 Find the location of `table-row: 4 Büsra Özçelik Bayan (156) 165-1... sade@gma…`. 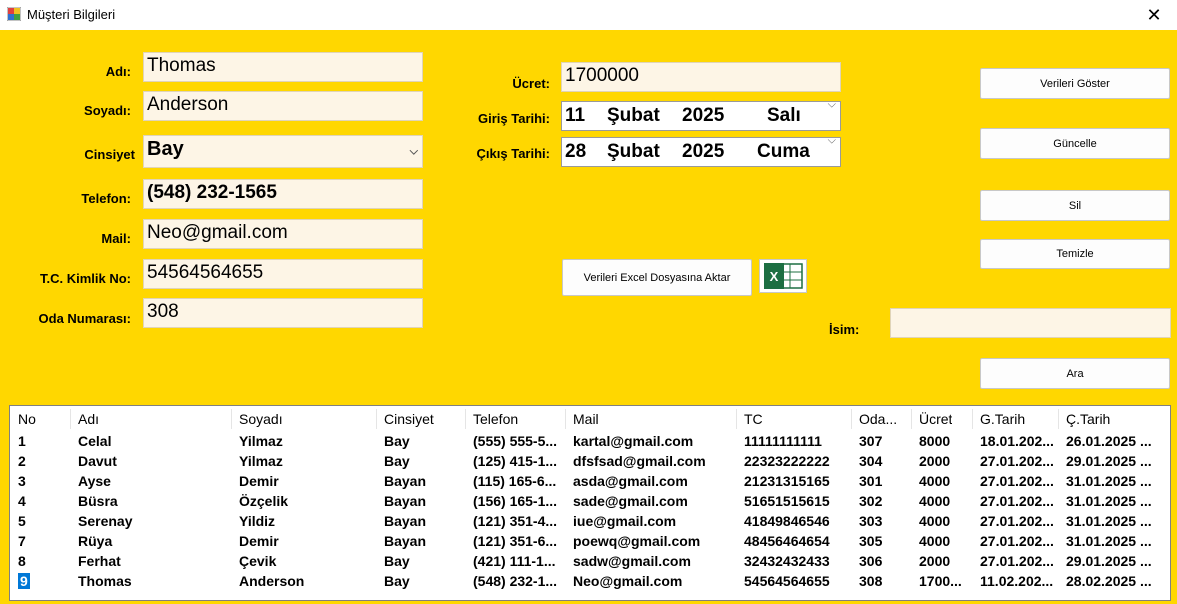

table-row: 4 Büsra Özçelik Bayan (156) 165-1... sade@gma… is located at coordinates (590, 501).